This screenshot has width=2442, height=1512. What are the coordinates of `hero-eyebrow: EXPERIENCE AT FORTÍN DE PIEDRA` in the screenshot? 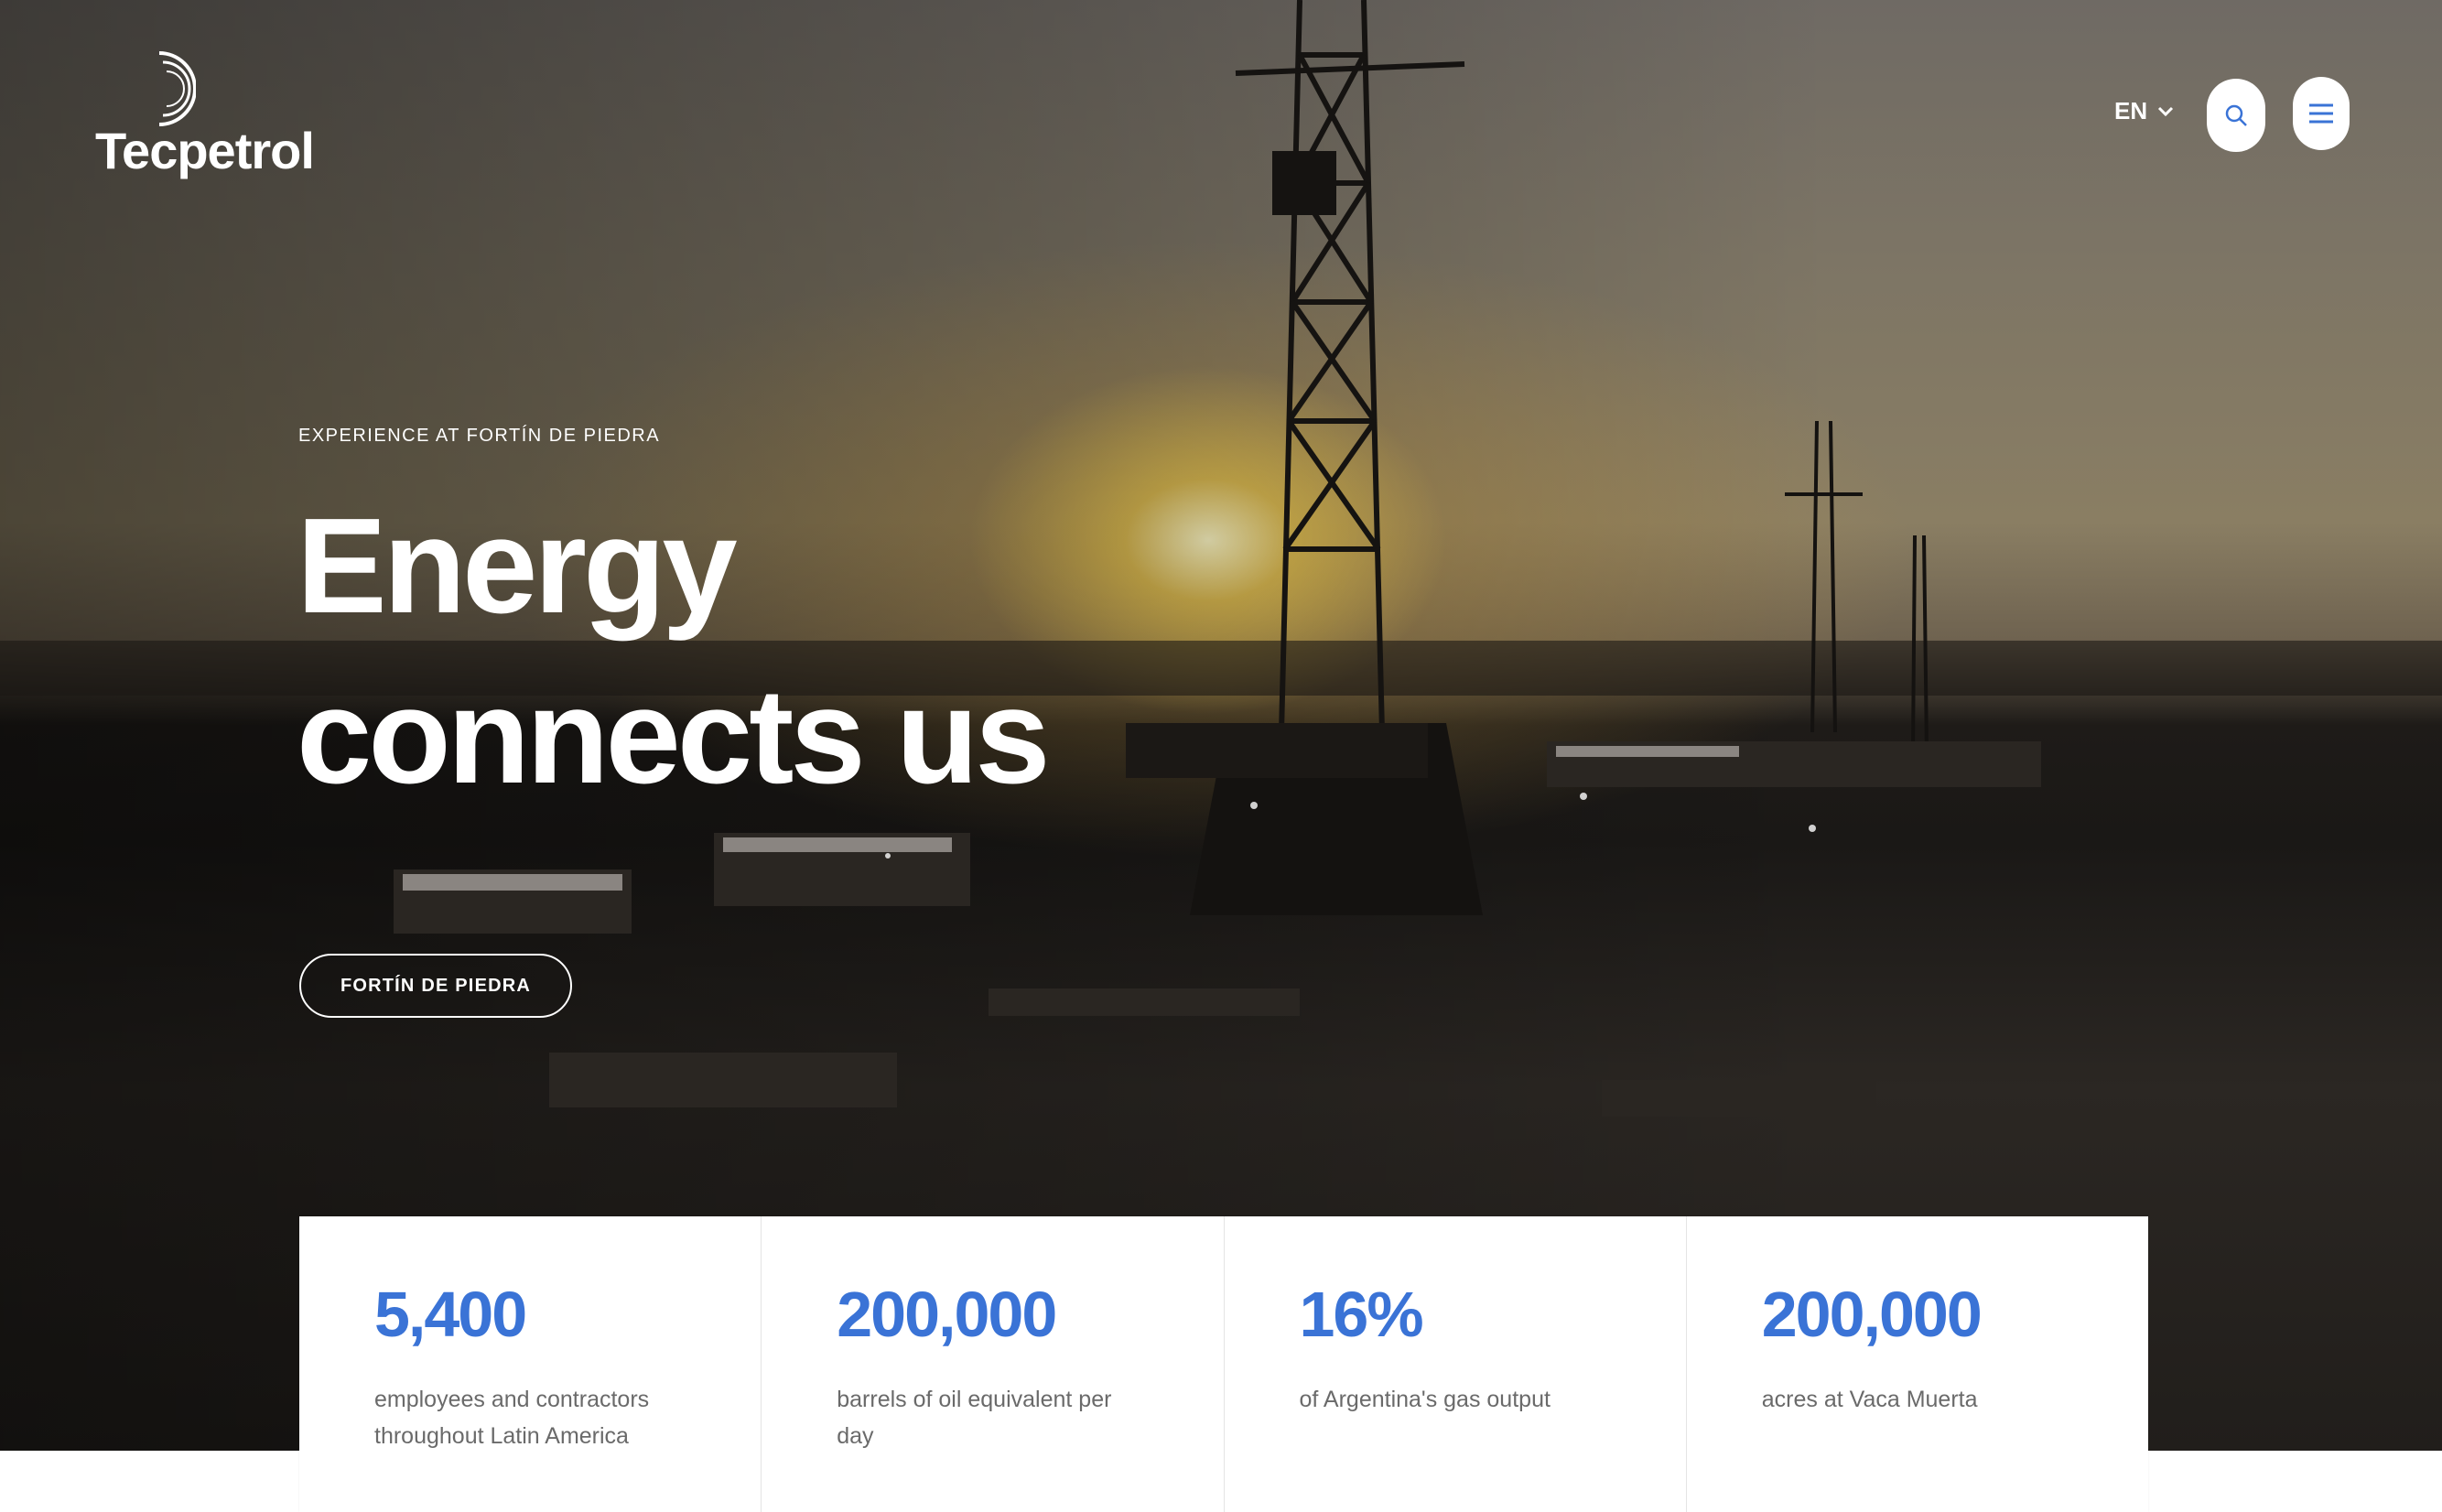 It's located at (480, 436).